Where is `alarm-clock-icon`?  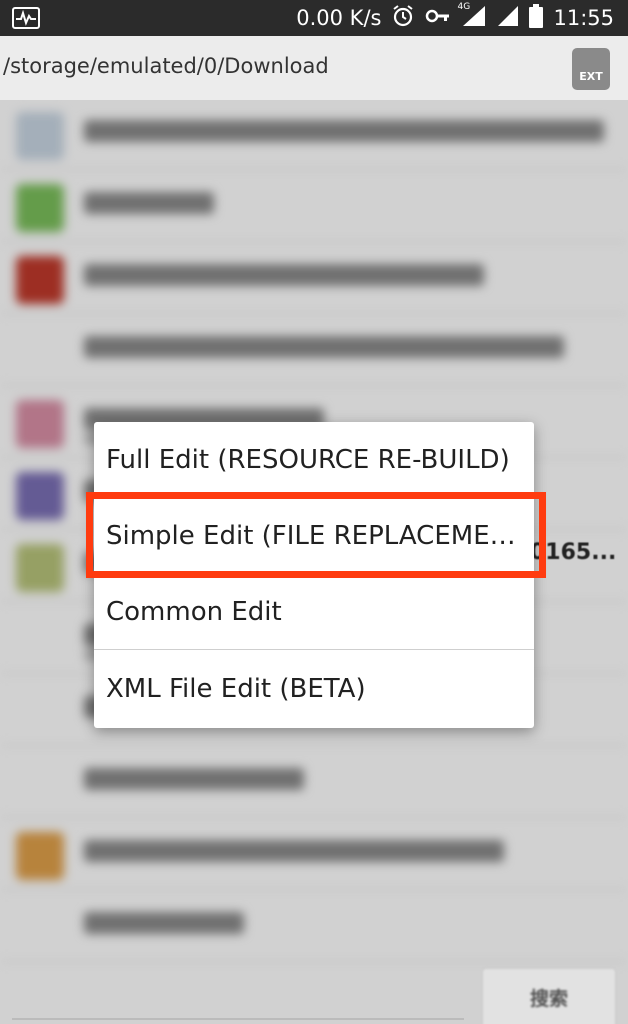
alarm-clock-icon is located at coordinates (403, 18).